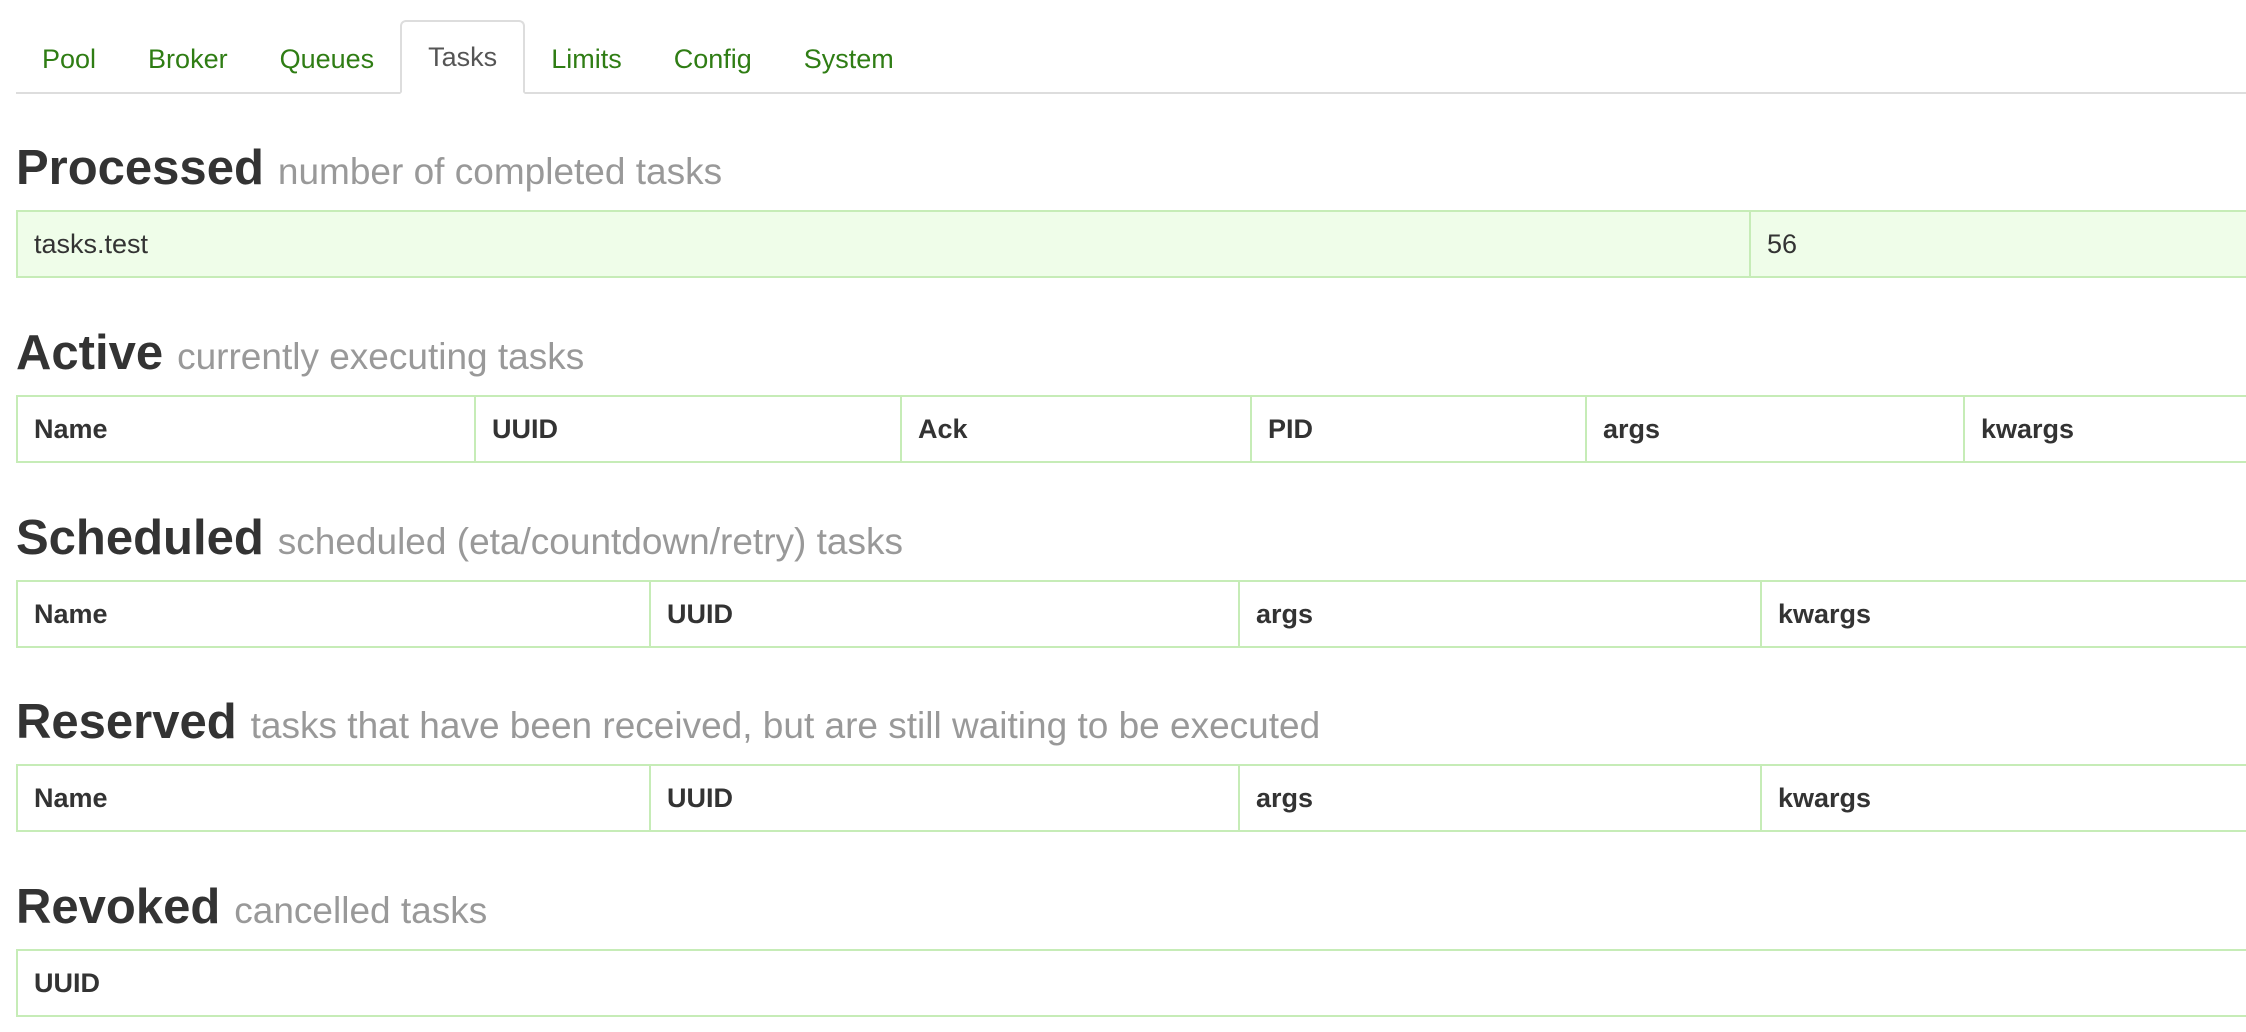 The height and width of the screenshot is (1032, 2246). Describe the element at coordinates (90, 353) in the screenshot. I see `active-title: Active` at that location.